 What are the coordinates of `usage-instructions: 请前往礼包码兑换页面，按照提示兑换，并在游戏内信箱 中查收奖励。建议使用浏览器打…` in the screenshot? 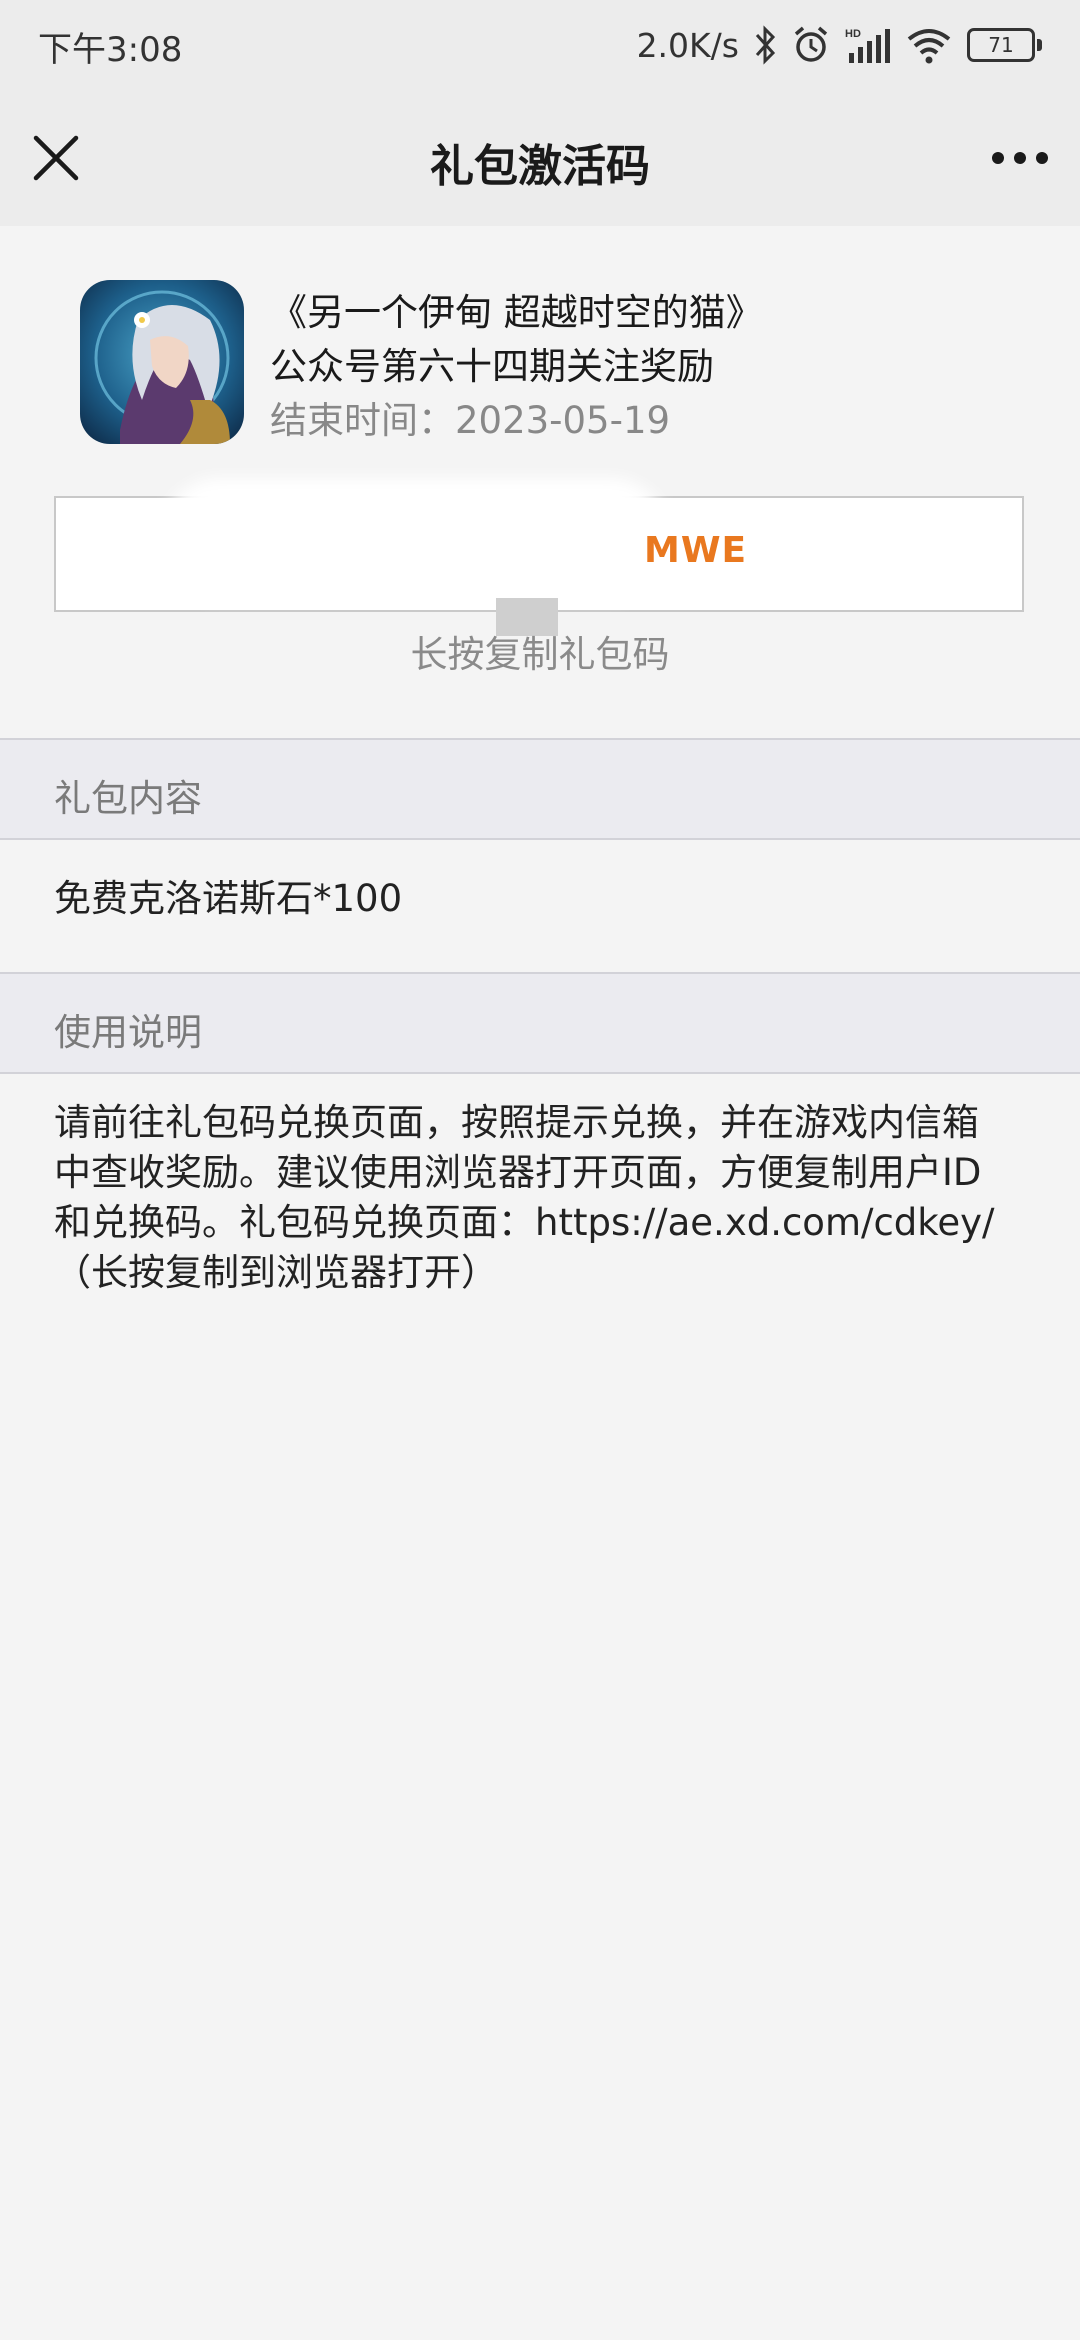 It's located at (544, 1198).